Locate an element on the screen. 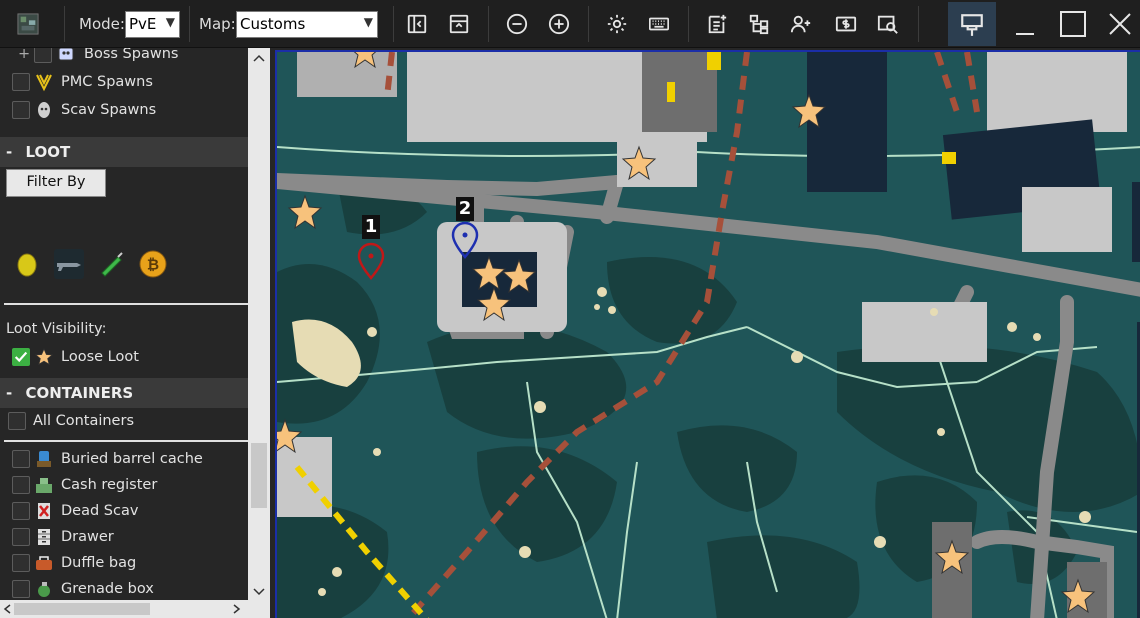 This screenshot has height=618, width=1140. loot-filter-bitcoin: ₿ is located at coordinates (153, 264).